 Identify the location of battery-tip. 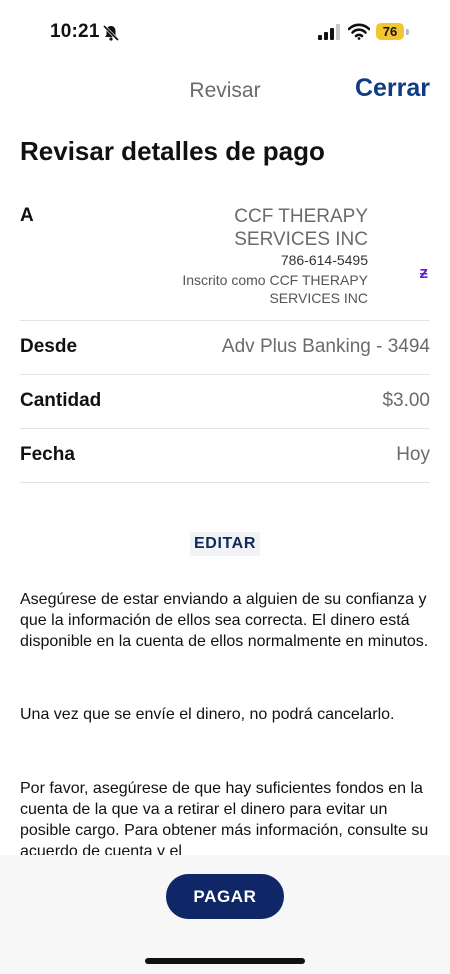
(407, 32).